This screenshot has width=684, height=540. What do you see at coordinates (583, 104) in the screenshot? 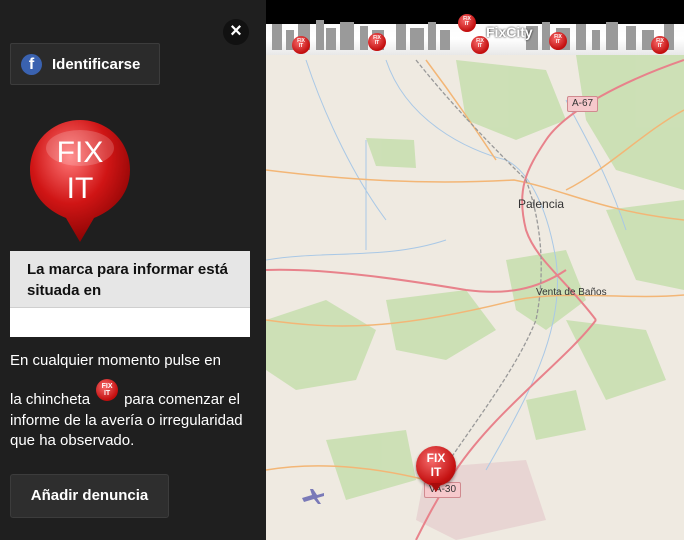
I see `road-shield-a67: A-67` at bounding box center [583, 104].